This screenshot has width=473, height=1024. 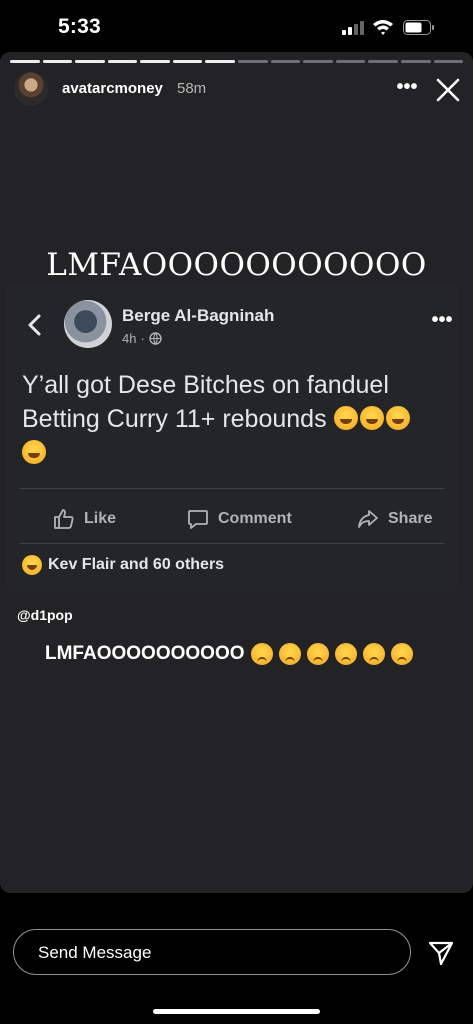 What do you see at coordinates (64, 519) in the screenshot?
I see `thumbs-up-icon` at bounding box center [64, 519].